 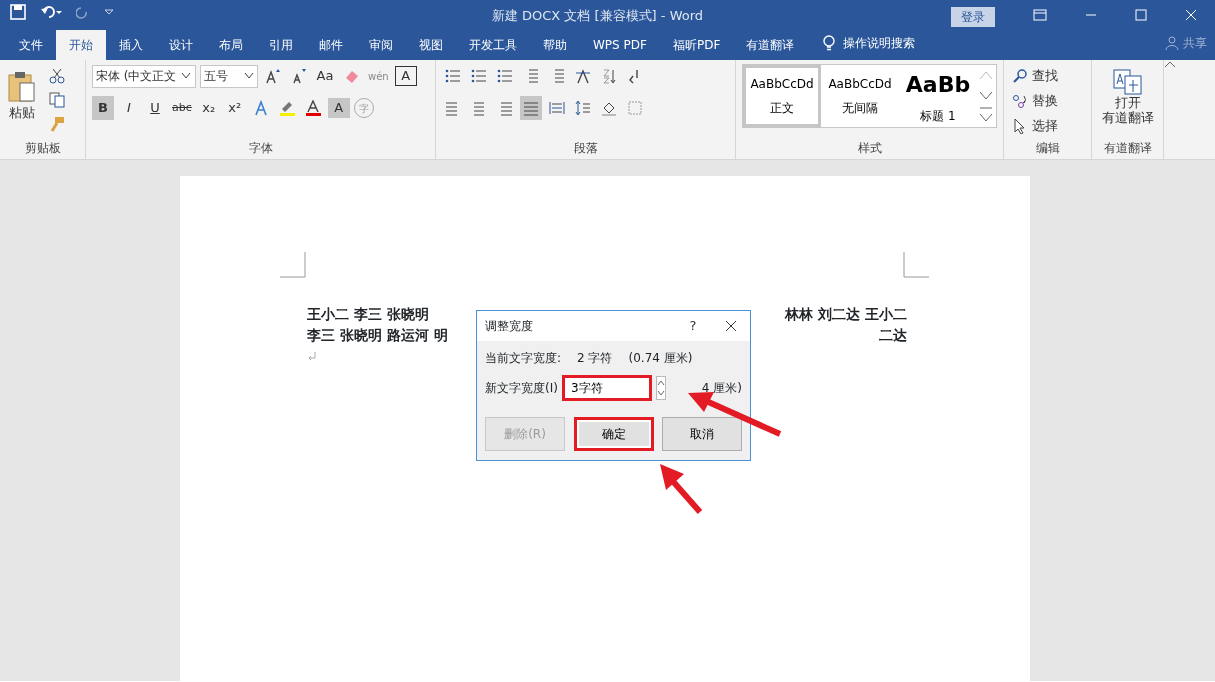 What do you see at coordinates (273, 76) in the screenshot?
I see `grow-font-icon` at bounding box center [273, 76].